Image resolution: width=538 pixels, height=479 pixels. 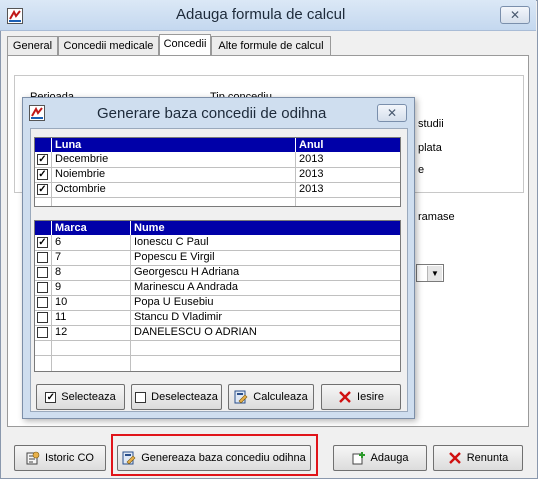 I want to click on cell-marca: 9, so click(x=58, y=287).